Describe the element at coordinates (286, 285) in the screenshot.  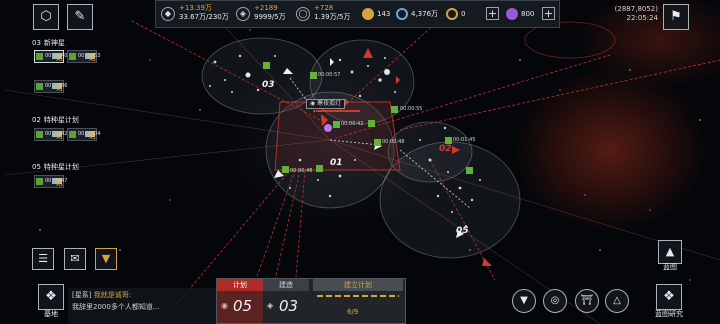
I see `tab-build: 建造` at that location.